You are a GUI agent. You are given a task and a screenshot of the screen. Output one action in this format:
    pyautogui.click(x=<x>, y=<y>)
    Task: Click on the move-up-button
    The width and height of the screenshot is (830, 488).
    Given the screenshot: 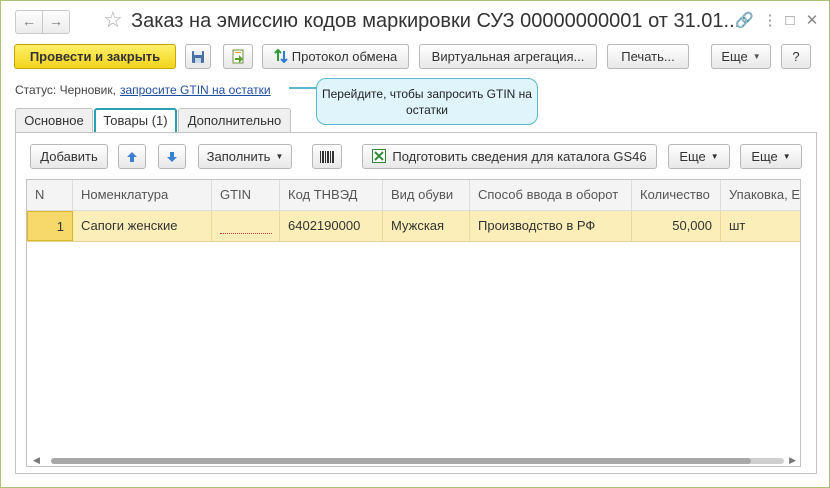 What is the action you would take?
    pyautogui.click(x=132, y=156)
    